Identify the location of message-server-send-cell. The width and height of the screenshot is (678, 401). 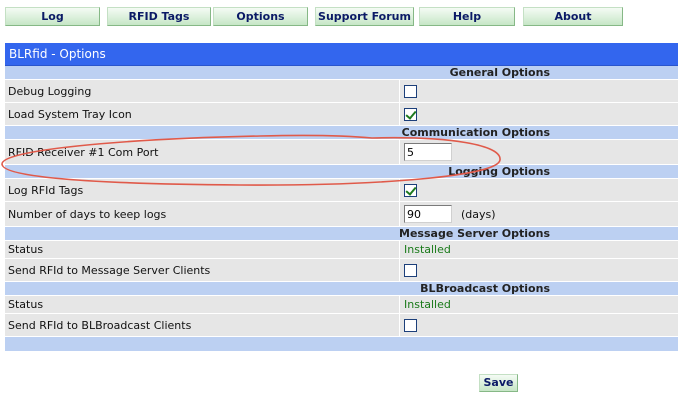
(539, 270).